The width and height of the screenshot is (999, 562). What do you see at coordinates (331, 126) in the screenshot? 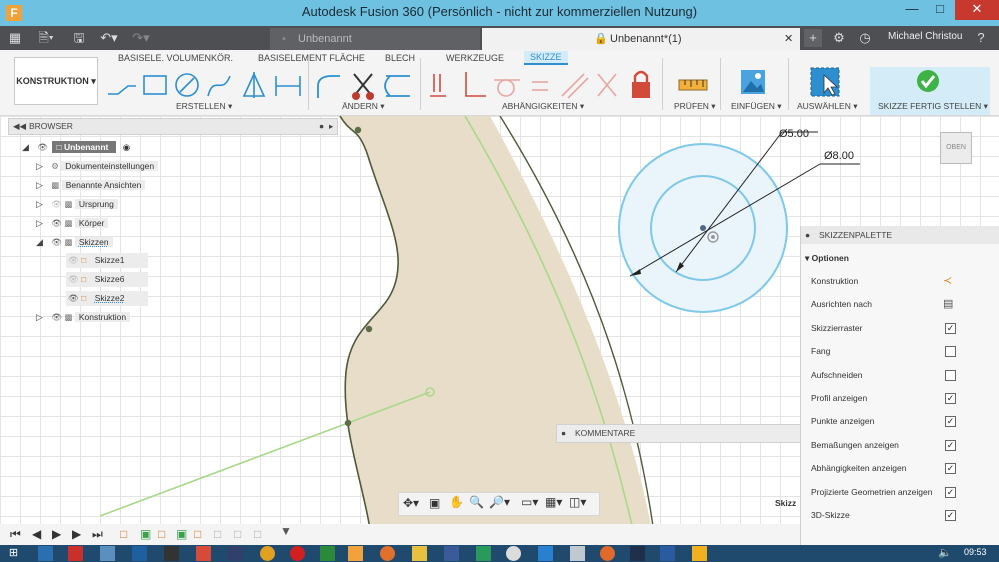
I see `toggle-icon: ▸` at bounding box center [331, 126].